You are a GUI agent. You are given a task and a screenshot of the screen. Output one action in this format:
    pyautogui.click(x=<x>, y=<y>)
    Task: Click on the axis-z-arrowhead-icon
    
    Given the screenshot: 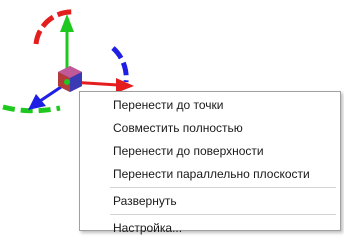 What is the action you would take?
    pyautogui.click(x=37, y=102)
    